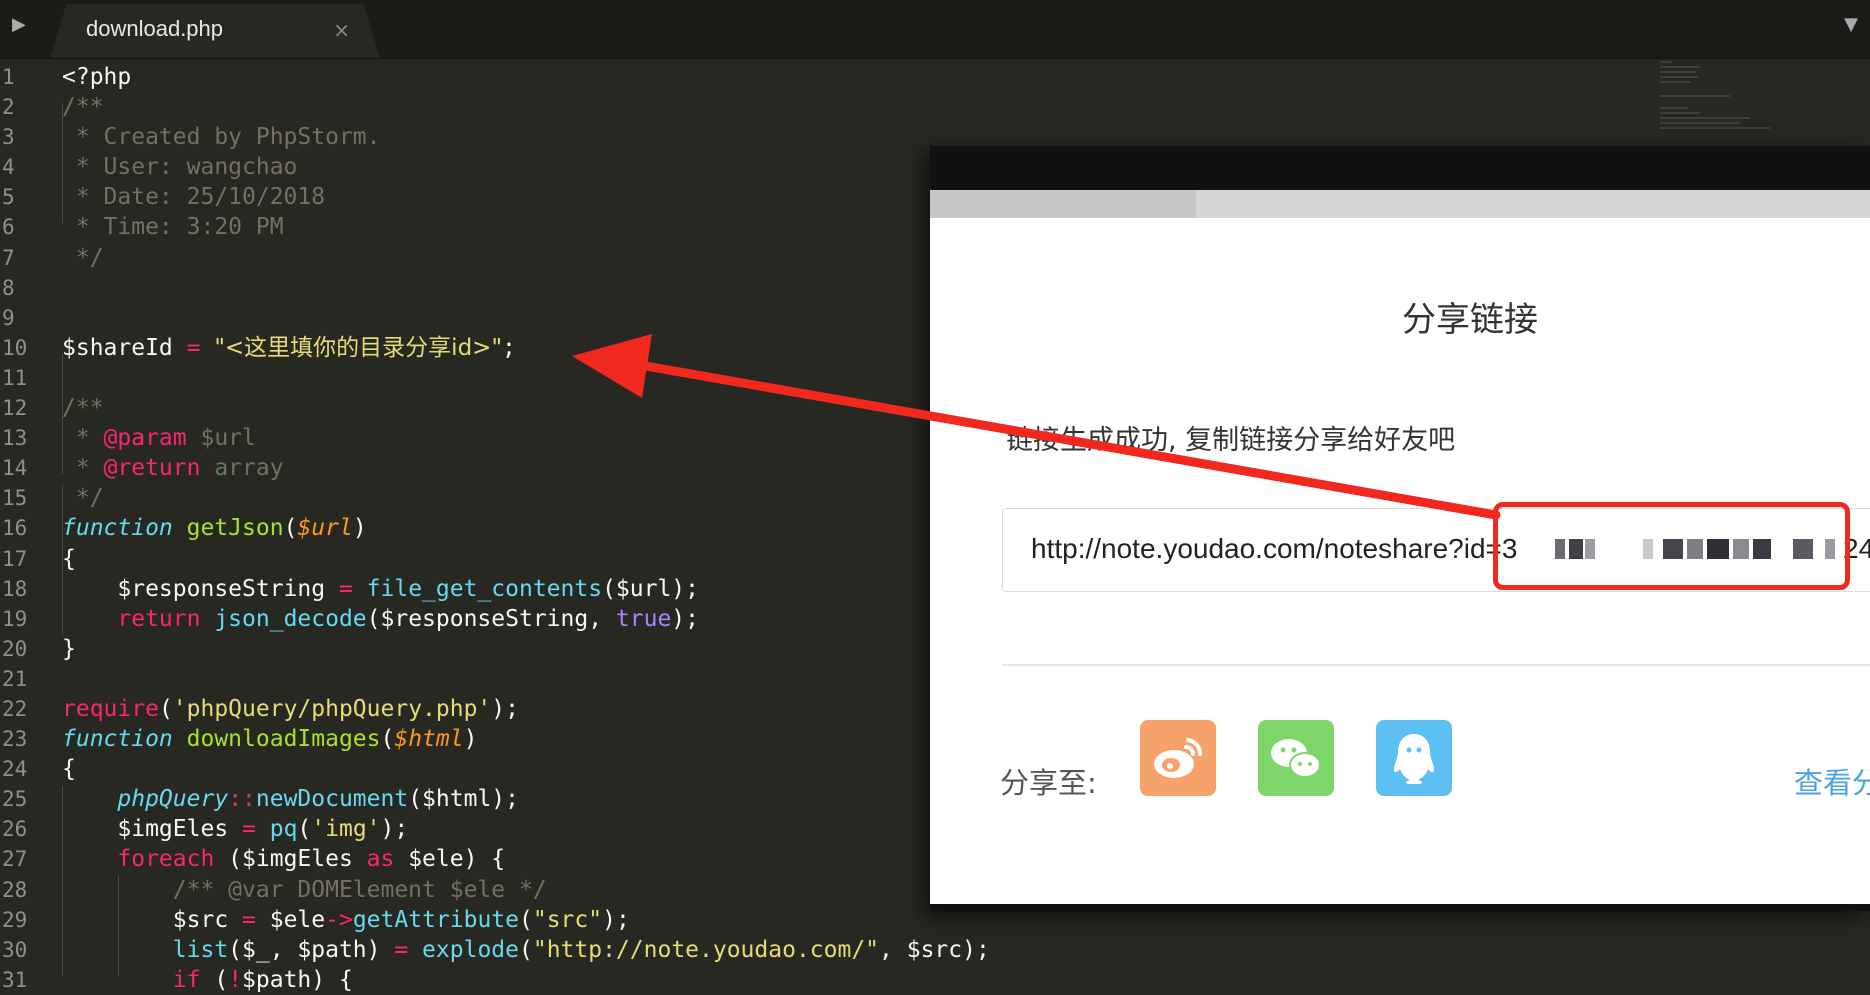  What do you see at coordinates (15, 347) in the screenshot?
I see `line-number: 10` at bounding box center [15, 347].